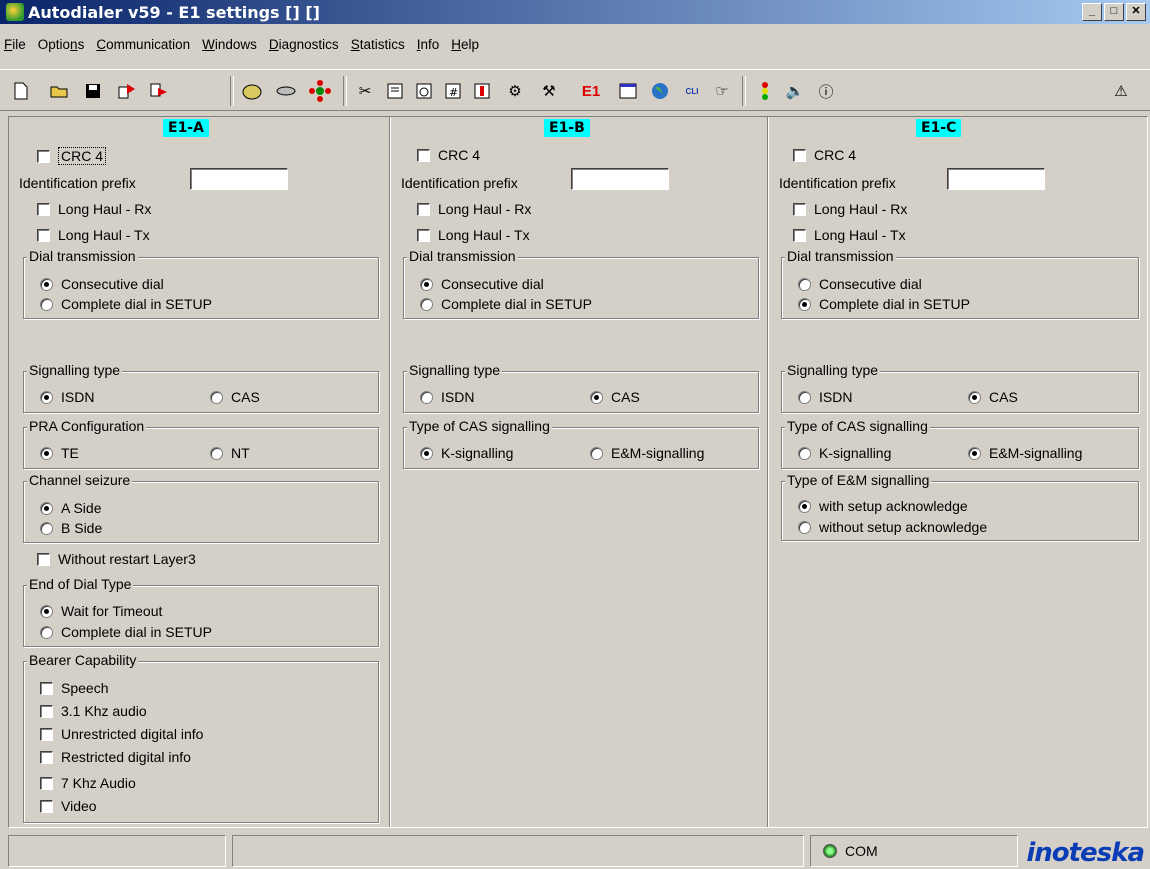  What do you see at coordinates (93, 711) in the screenshot?
I see `audio-31khz-checkbox: 3.1 Khz audio` at bounding box center [93, 711].